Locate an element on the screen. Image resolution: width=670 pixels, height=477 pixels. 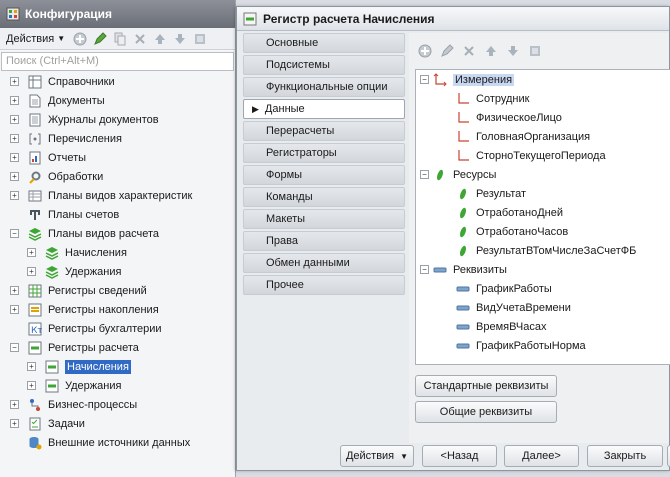
metadata-item: РезультатВТомЧислеЗаСчетФБ is located at coordinates (543, 250).